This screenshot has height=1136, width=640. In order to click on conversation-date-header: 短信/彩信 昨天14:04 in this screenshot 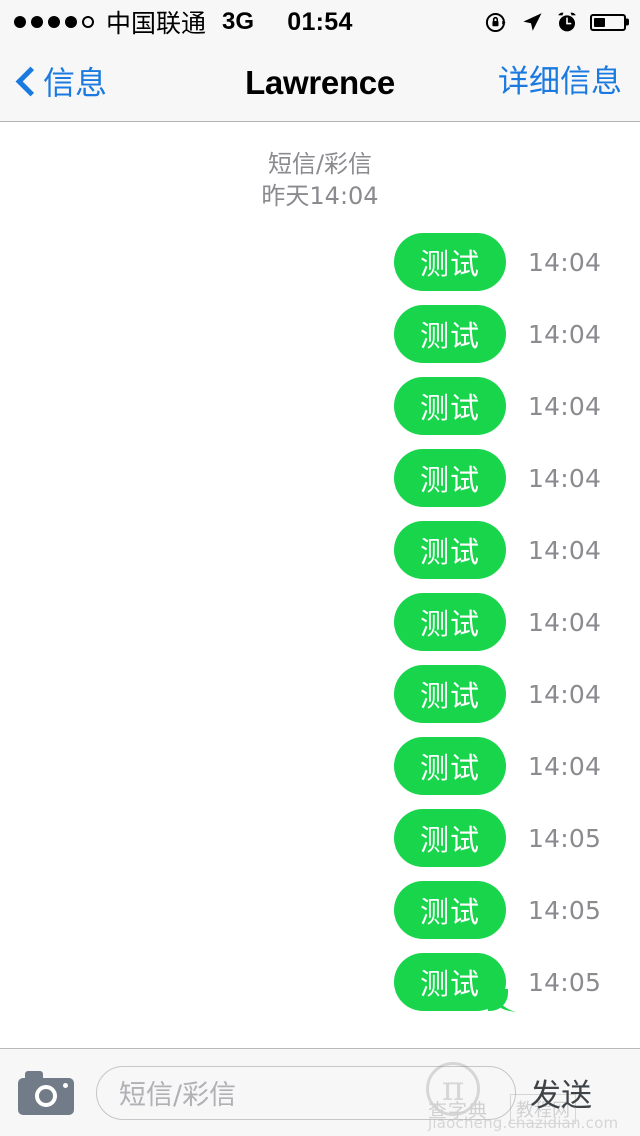, I will do `click(320, 180)`.